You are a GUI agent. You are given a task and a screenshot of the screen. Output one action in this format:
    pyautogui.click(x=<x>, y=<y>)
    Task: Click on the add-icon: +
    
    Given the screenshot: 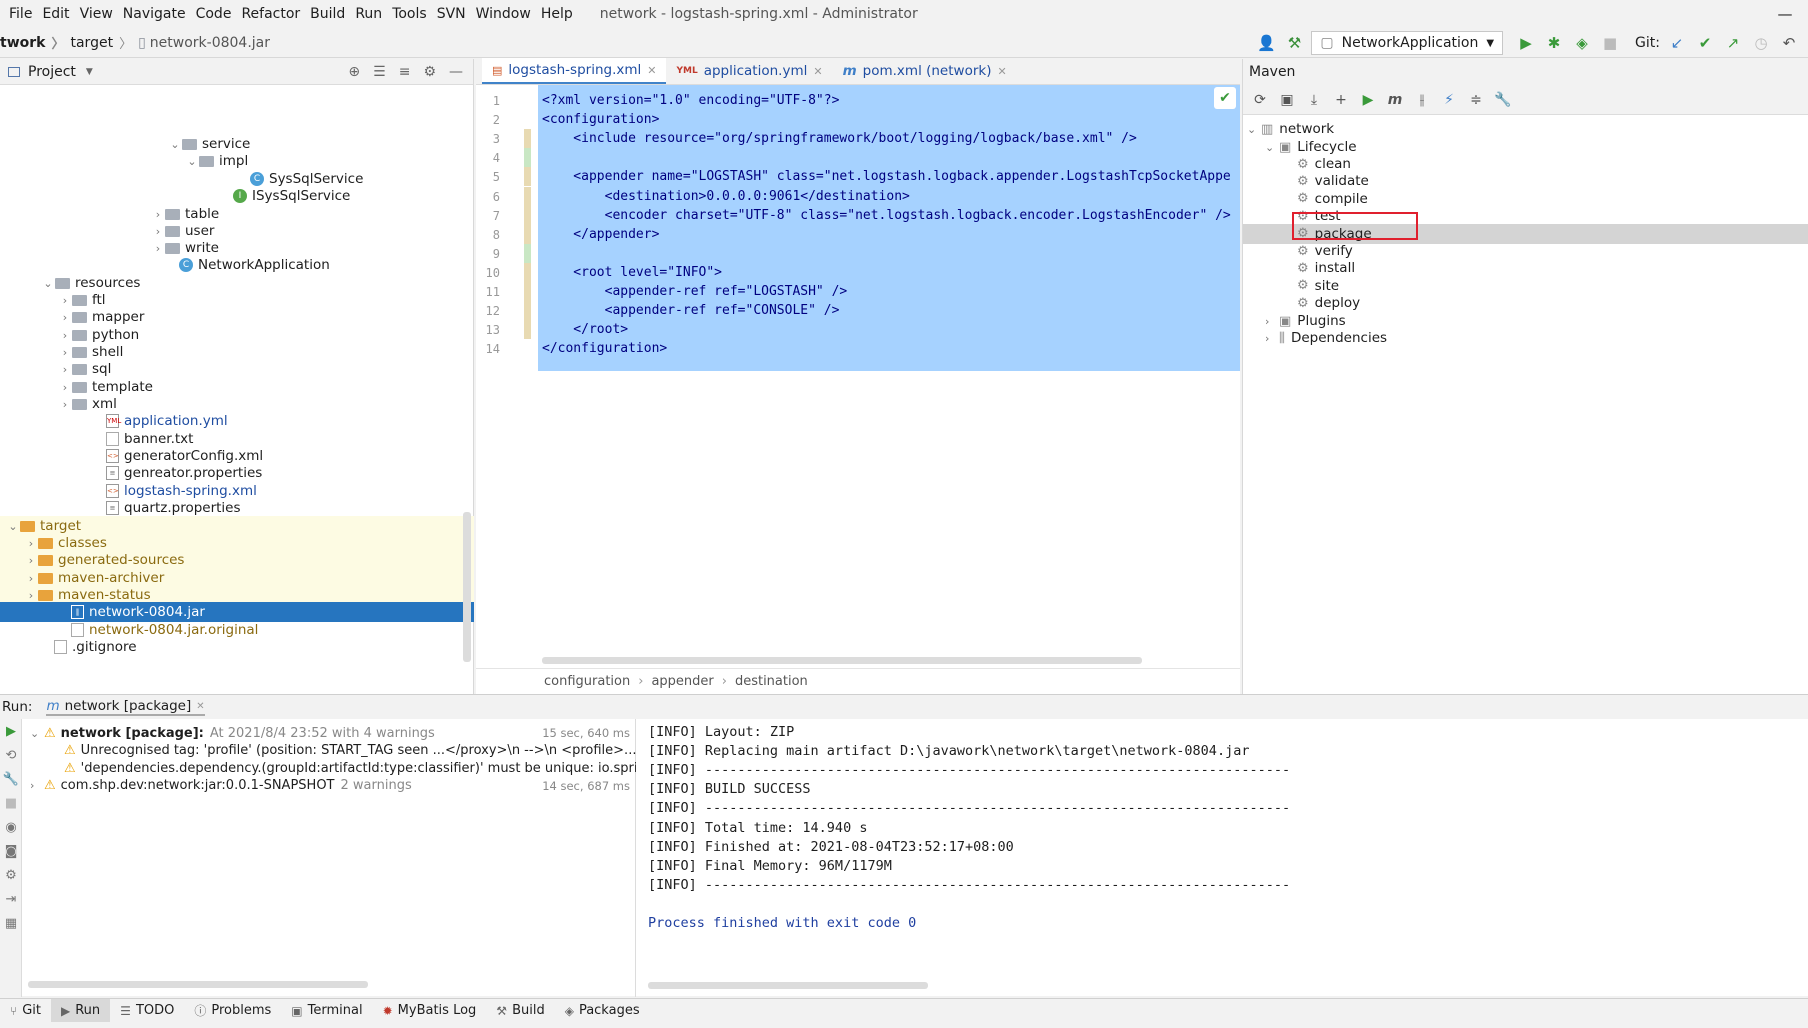 What is the action you would take?
    pyautogui.click(x=1341, y=100)
    